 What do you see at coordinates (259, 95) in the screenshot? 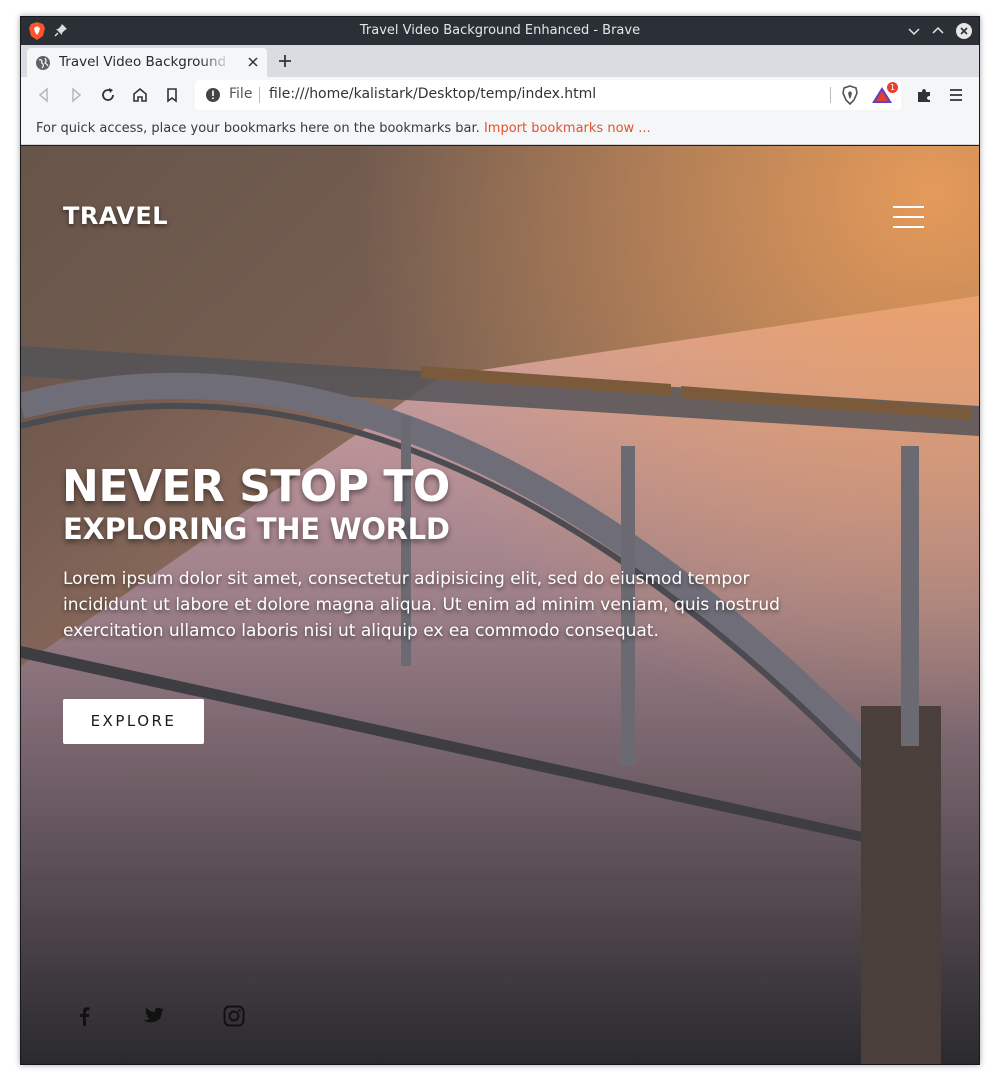
I see `url-divider` at bounding box center [259, 95].